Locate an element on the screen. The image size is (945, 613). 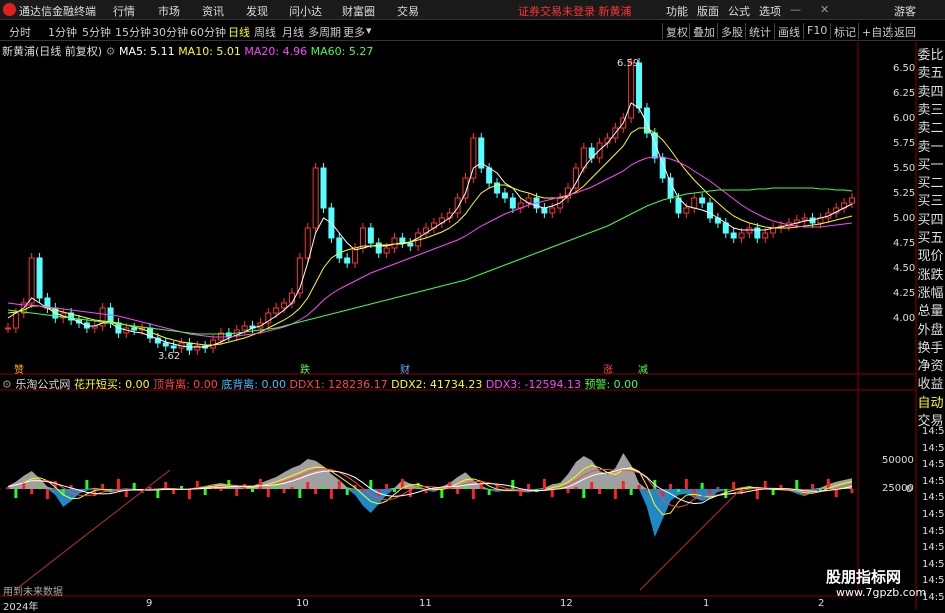
quote-label: 换手 is located at coordinates (930, 346).